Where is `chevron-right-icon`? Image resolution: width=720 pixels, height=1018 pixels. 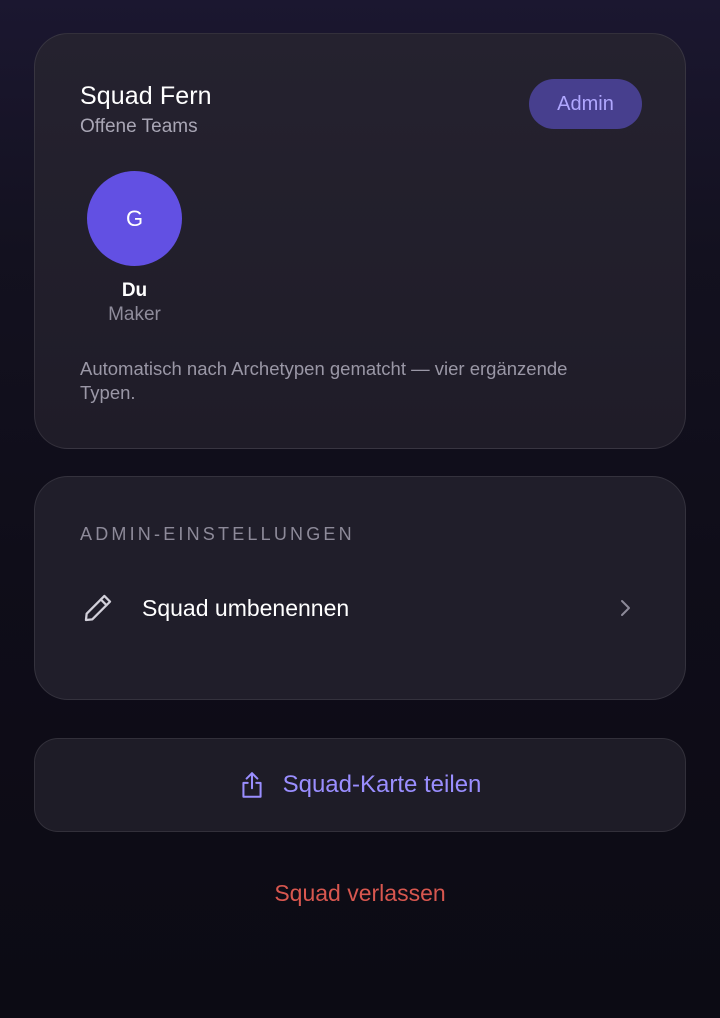 chevron-right-icon is located at coordinates (625, 608).